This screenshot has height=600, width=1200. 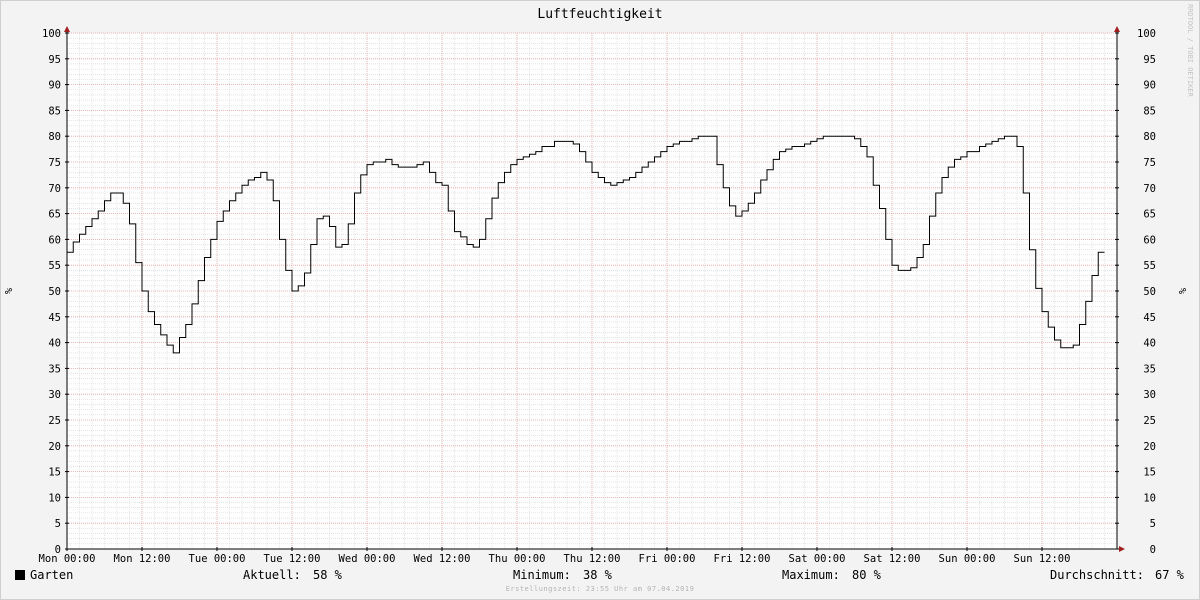 What do you see at coordinates (54, 395) in the screenshot?
I see `y-tick-label-left: 30` at bounding box center [54, 395].